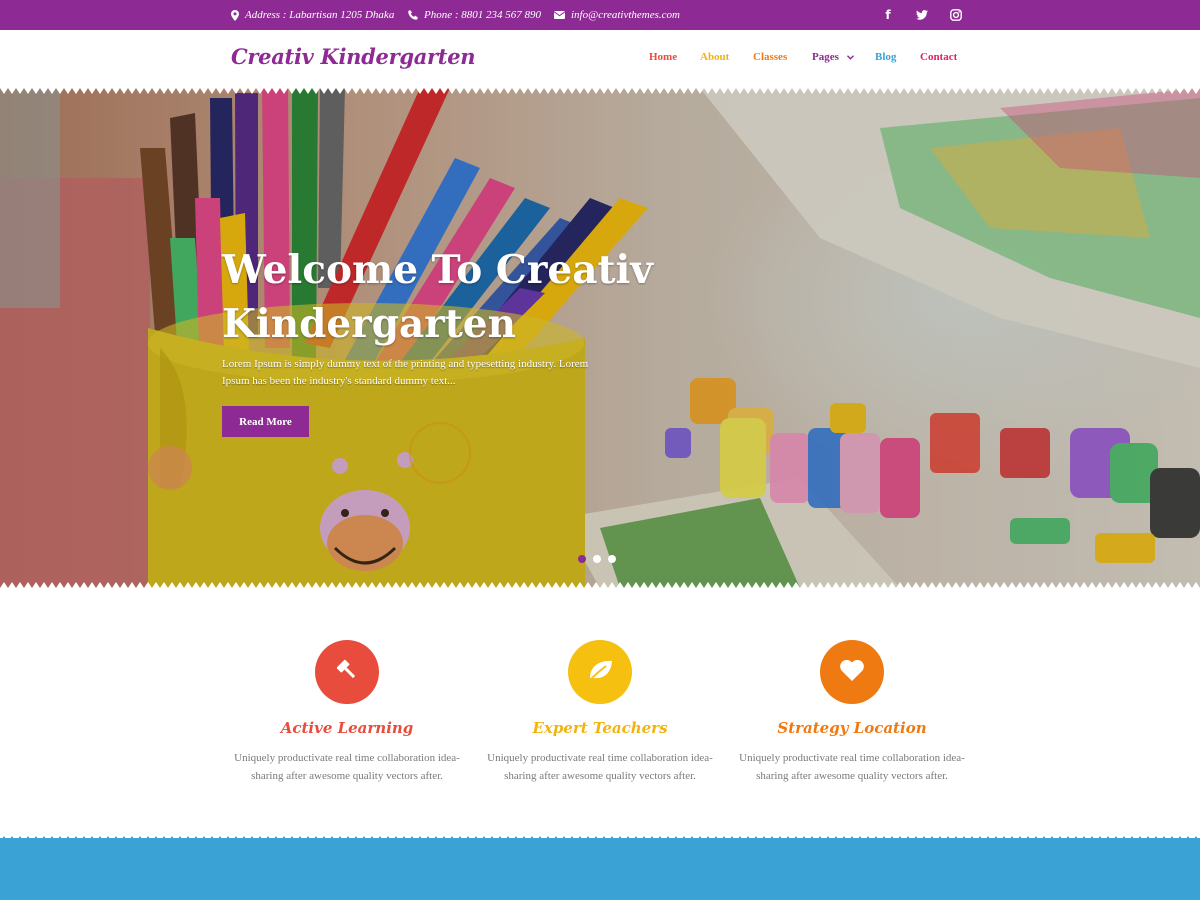  I want to click on email-text: info@creativthemes.com, so click(625, 15).